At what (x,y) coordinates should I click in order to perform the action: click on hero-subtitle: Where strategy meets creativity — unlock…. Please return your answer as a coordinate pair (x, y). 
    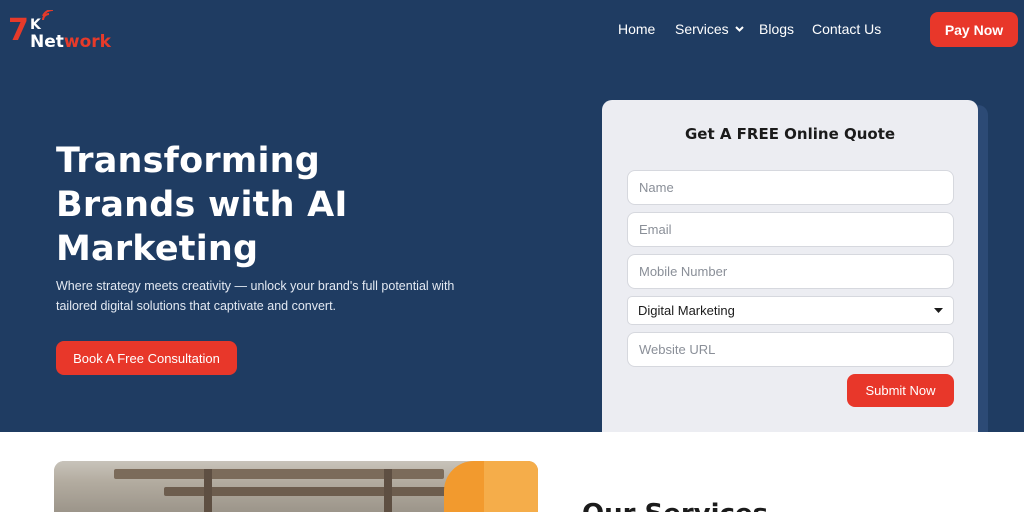
    Looking at the image, I should click on (255, 296).